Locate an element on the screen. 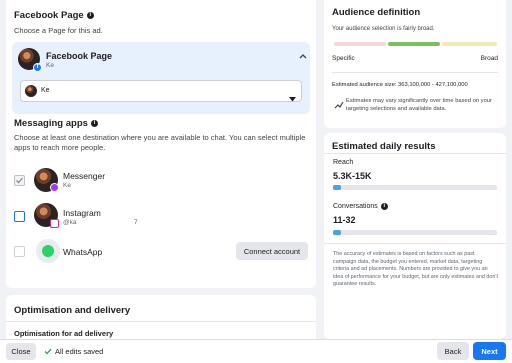 The width and height of the screenshot is (512, 363). optimisation-field-label: Optimisation for ad delivery is located at coordinates (64, 333).